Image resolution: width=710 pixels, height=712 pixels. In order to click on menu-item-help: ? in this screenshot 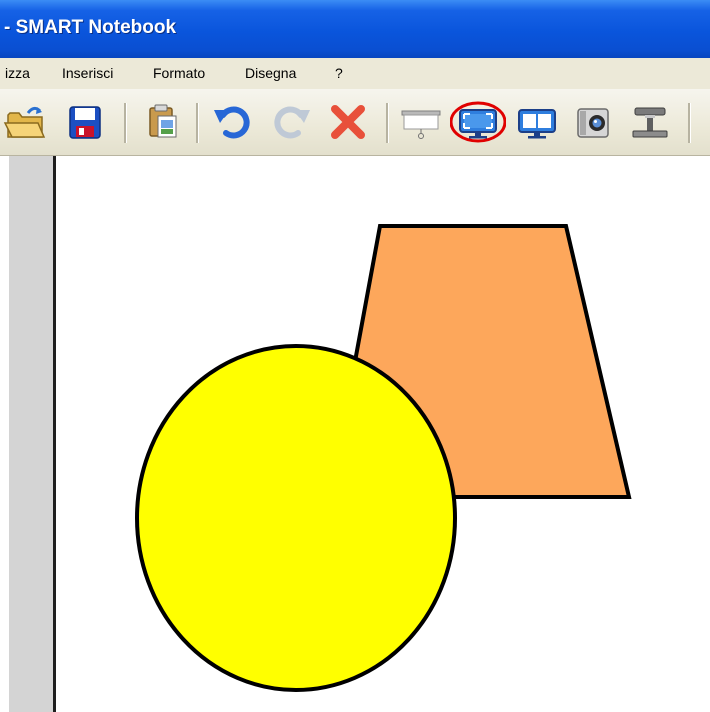, I will do `click(339, 73)`.